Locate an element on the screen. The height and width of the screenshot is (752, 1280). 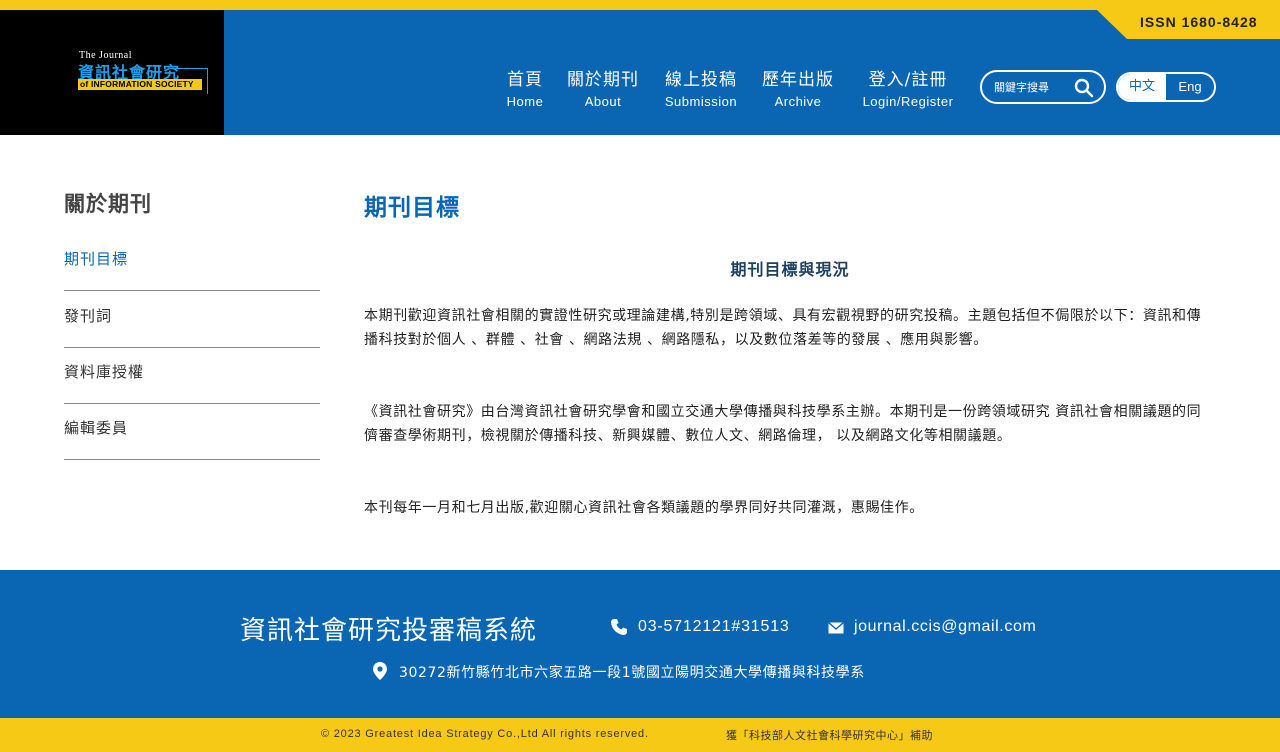
language-switcher: 中文 Eng is located at coordinates (1166, 87).